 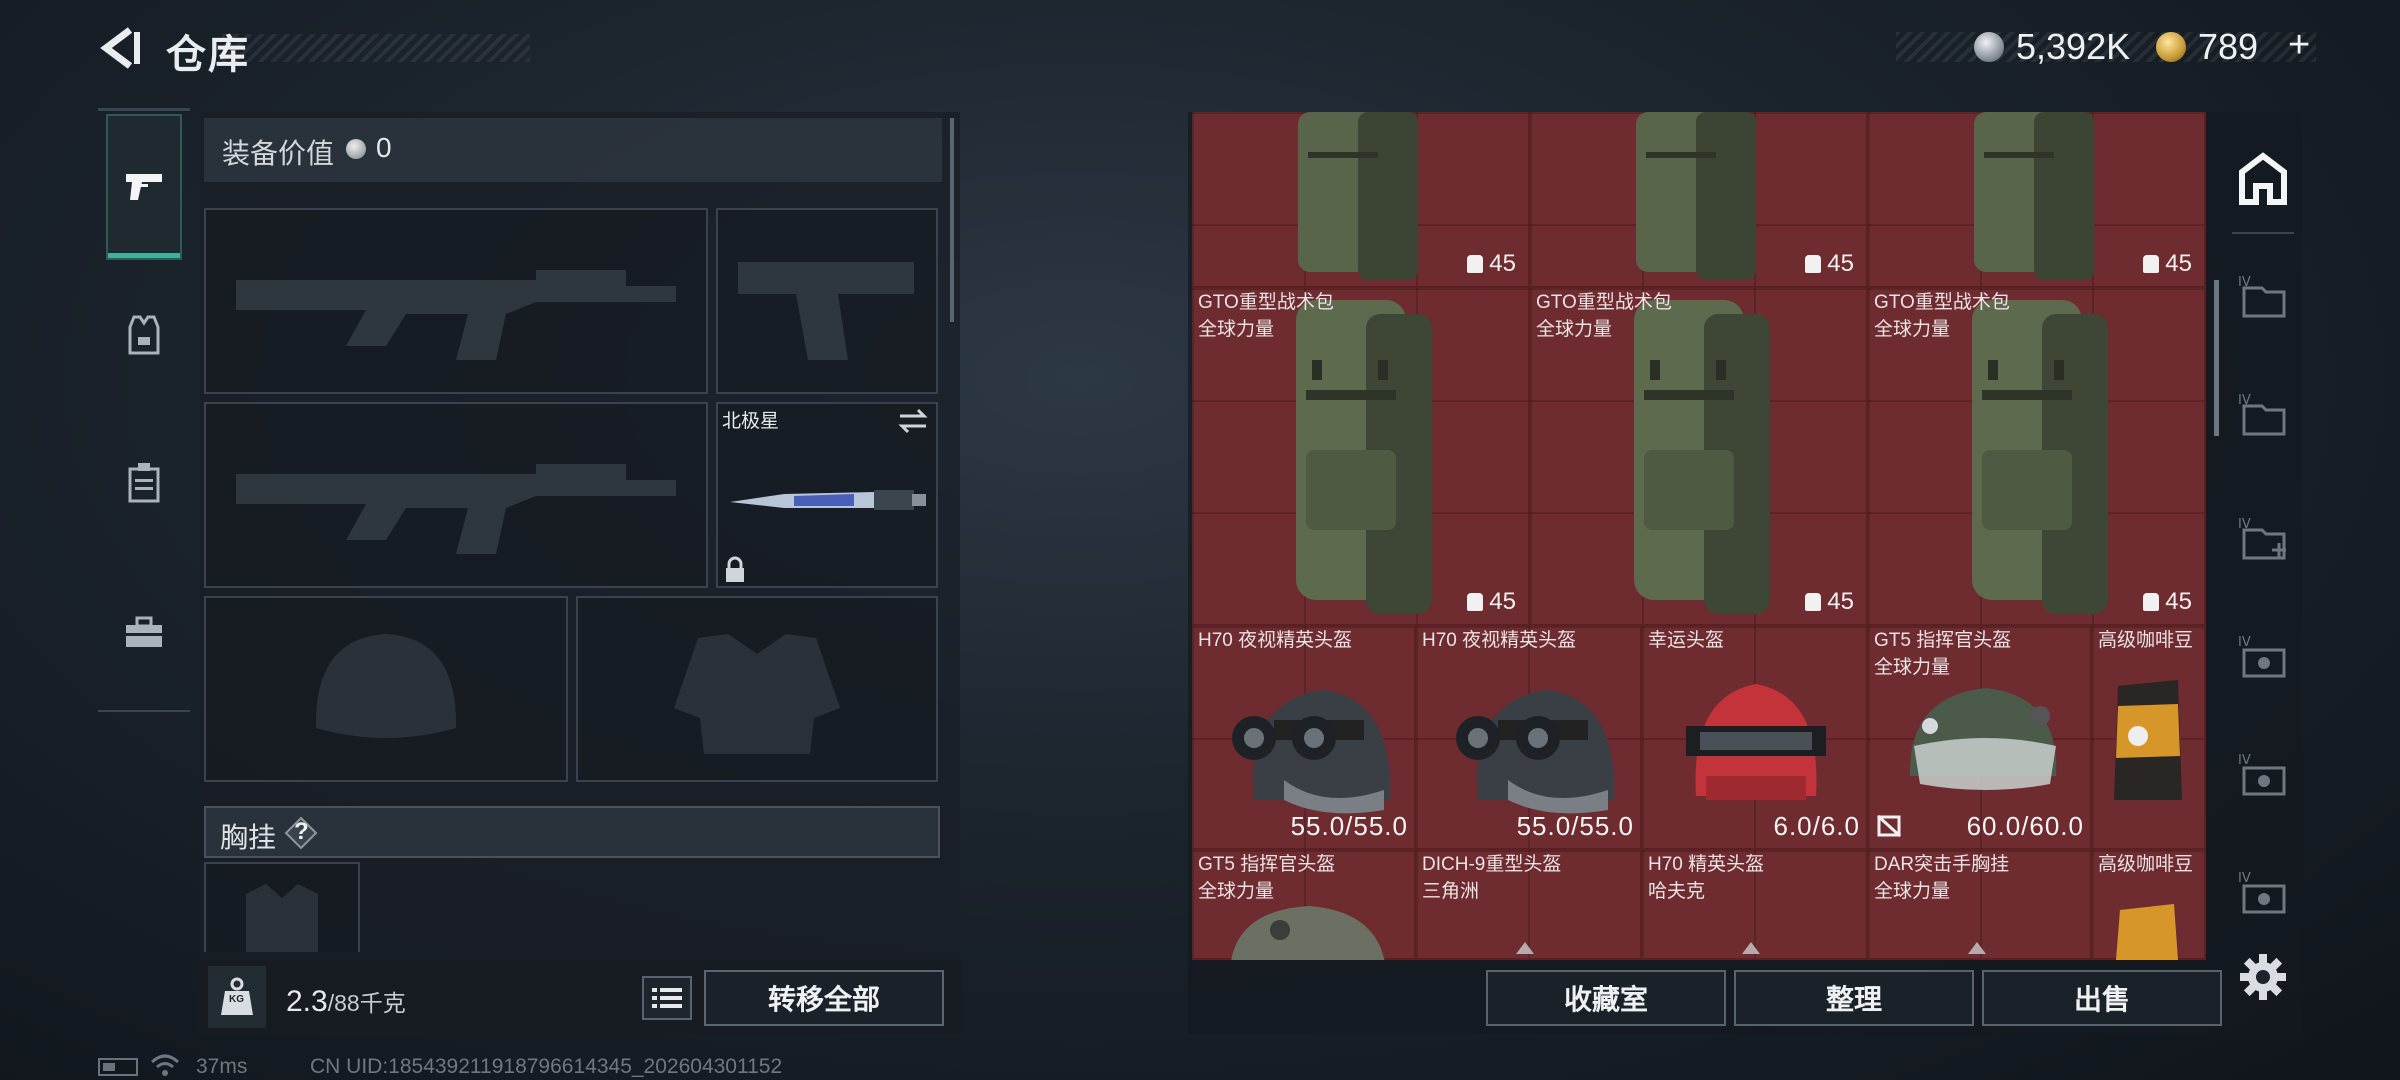 I want to click on item-name: H70 精英头盔, so click(x=1706, y=864).